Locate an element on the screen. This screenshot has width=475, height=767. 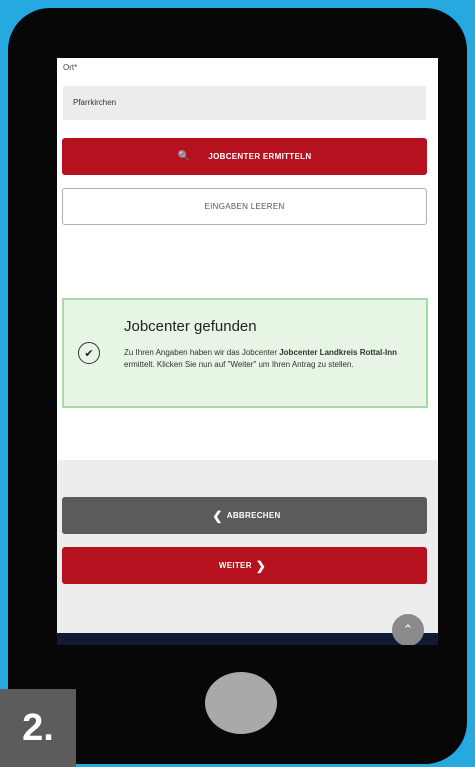
next-button: WEITER ❯ is located at coordinates (244, 565).